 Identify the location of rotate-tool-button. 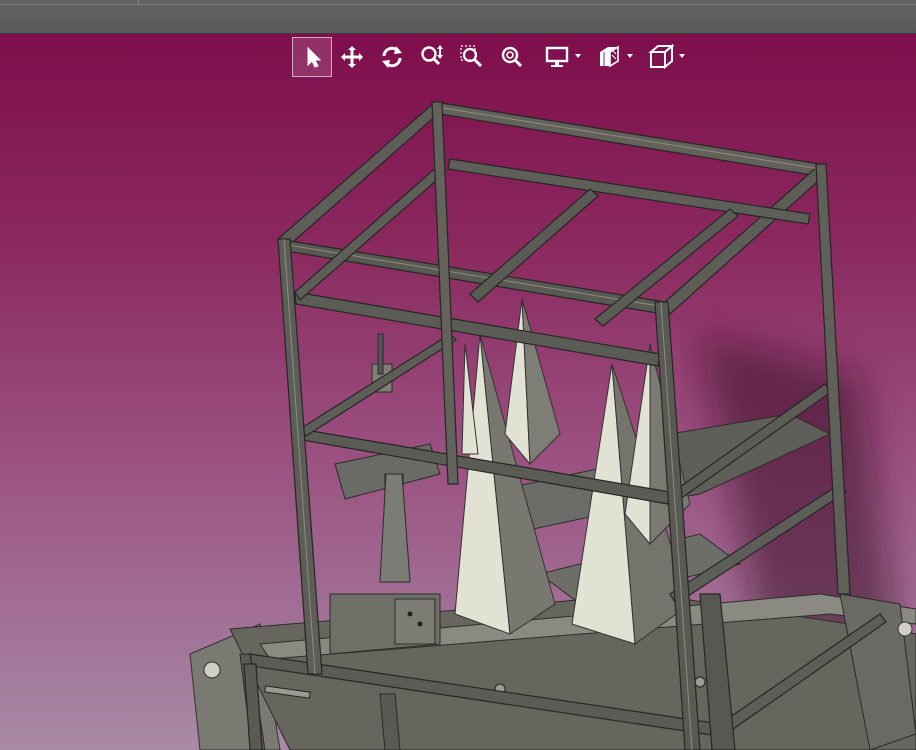
(392, 57).